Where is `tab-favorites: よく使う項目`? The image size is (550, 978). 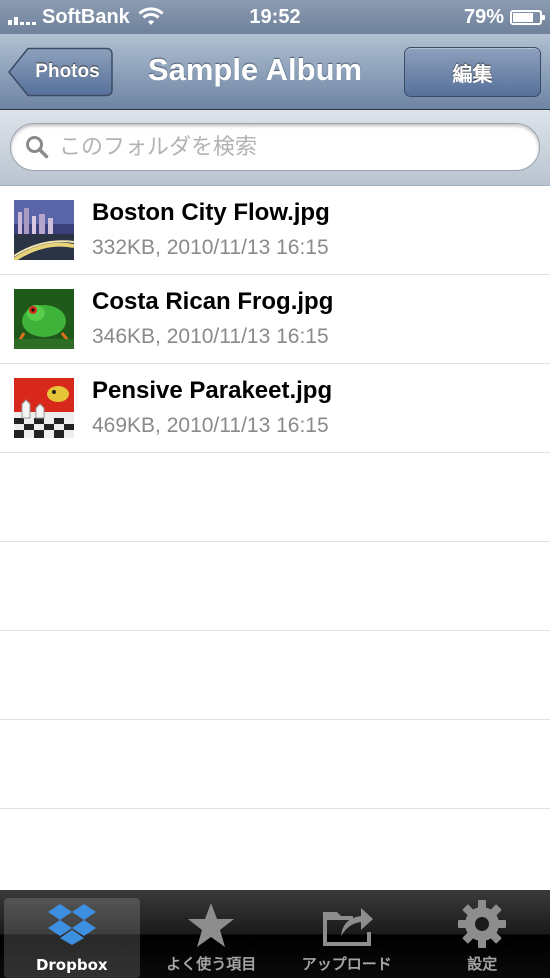
tab-favorites: よく使う項目 is located at coordinates (212, 934).